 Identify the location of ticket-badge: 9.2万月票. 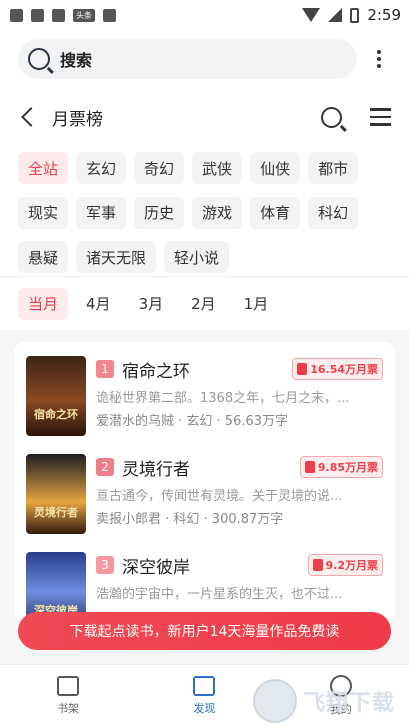
(345, 565).